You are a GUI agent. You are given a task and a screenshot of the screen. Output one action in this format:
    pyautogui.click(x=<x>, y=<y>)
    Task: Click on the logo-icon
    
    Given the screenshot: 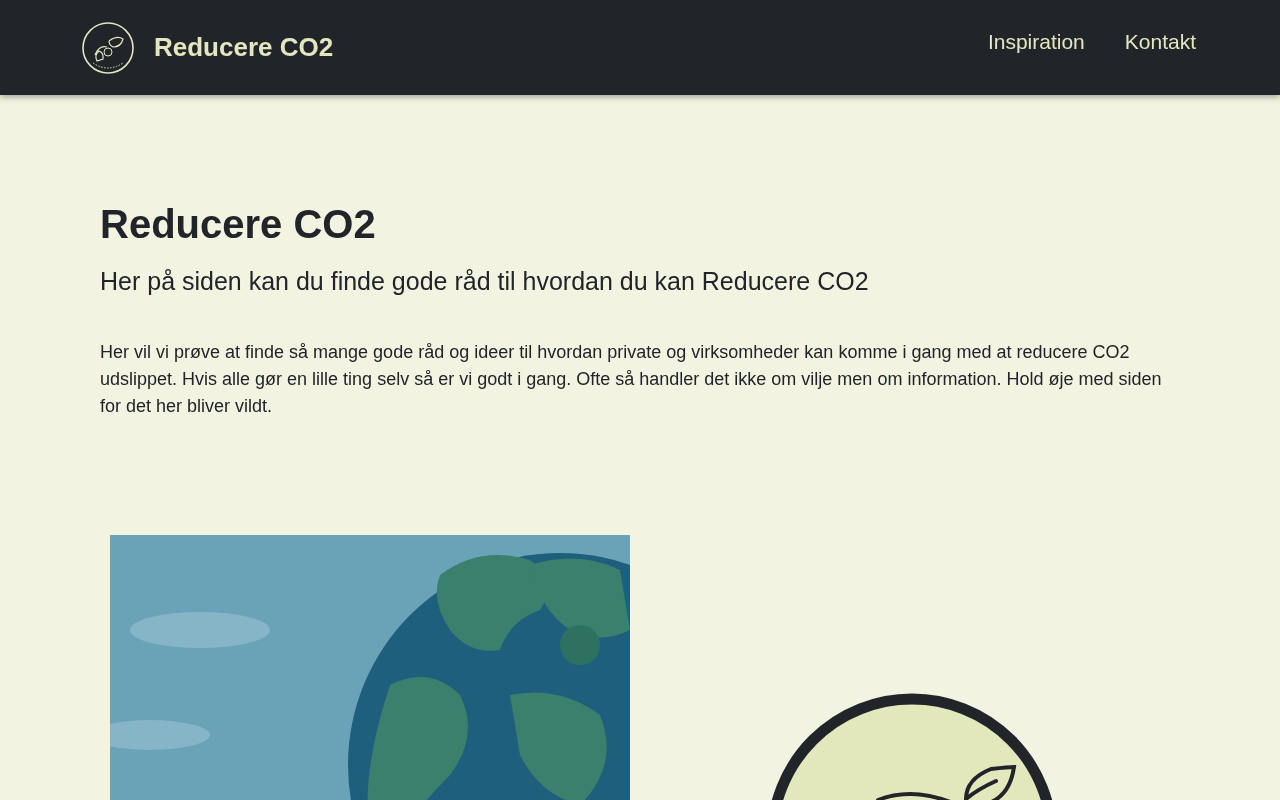 What is the action you would take?
    pyautogui.click(x=108, y=47)
    